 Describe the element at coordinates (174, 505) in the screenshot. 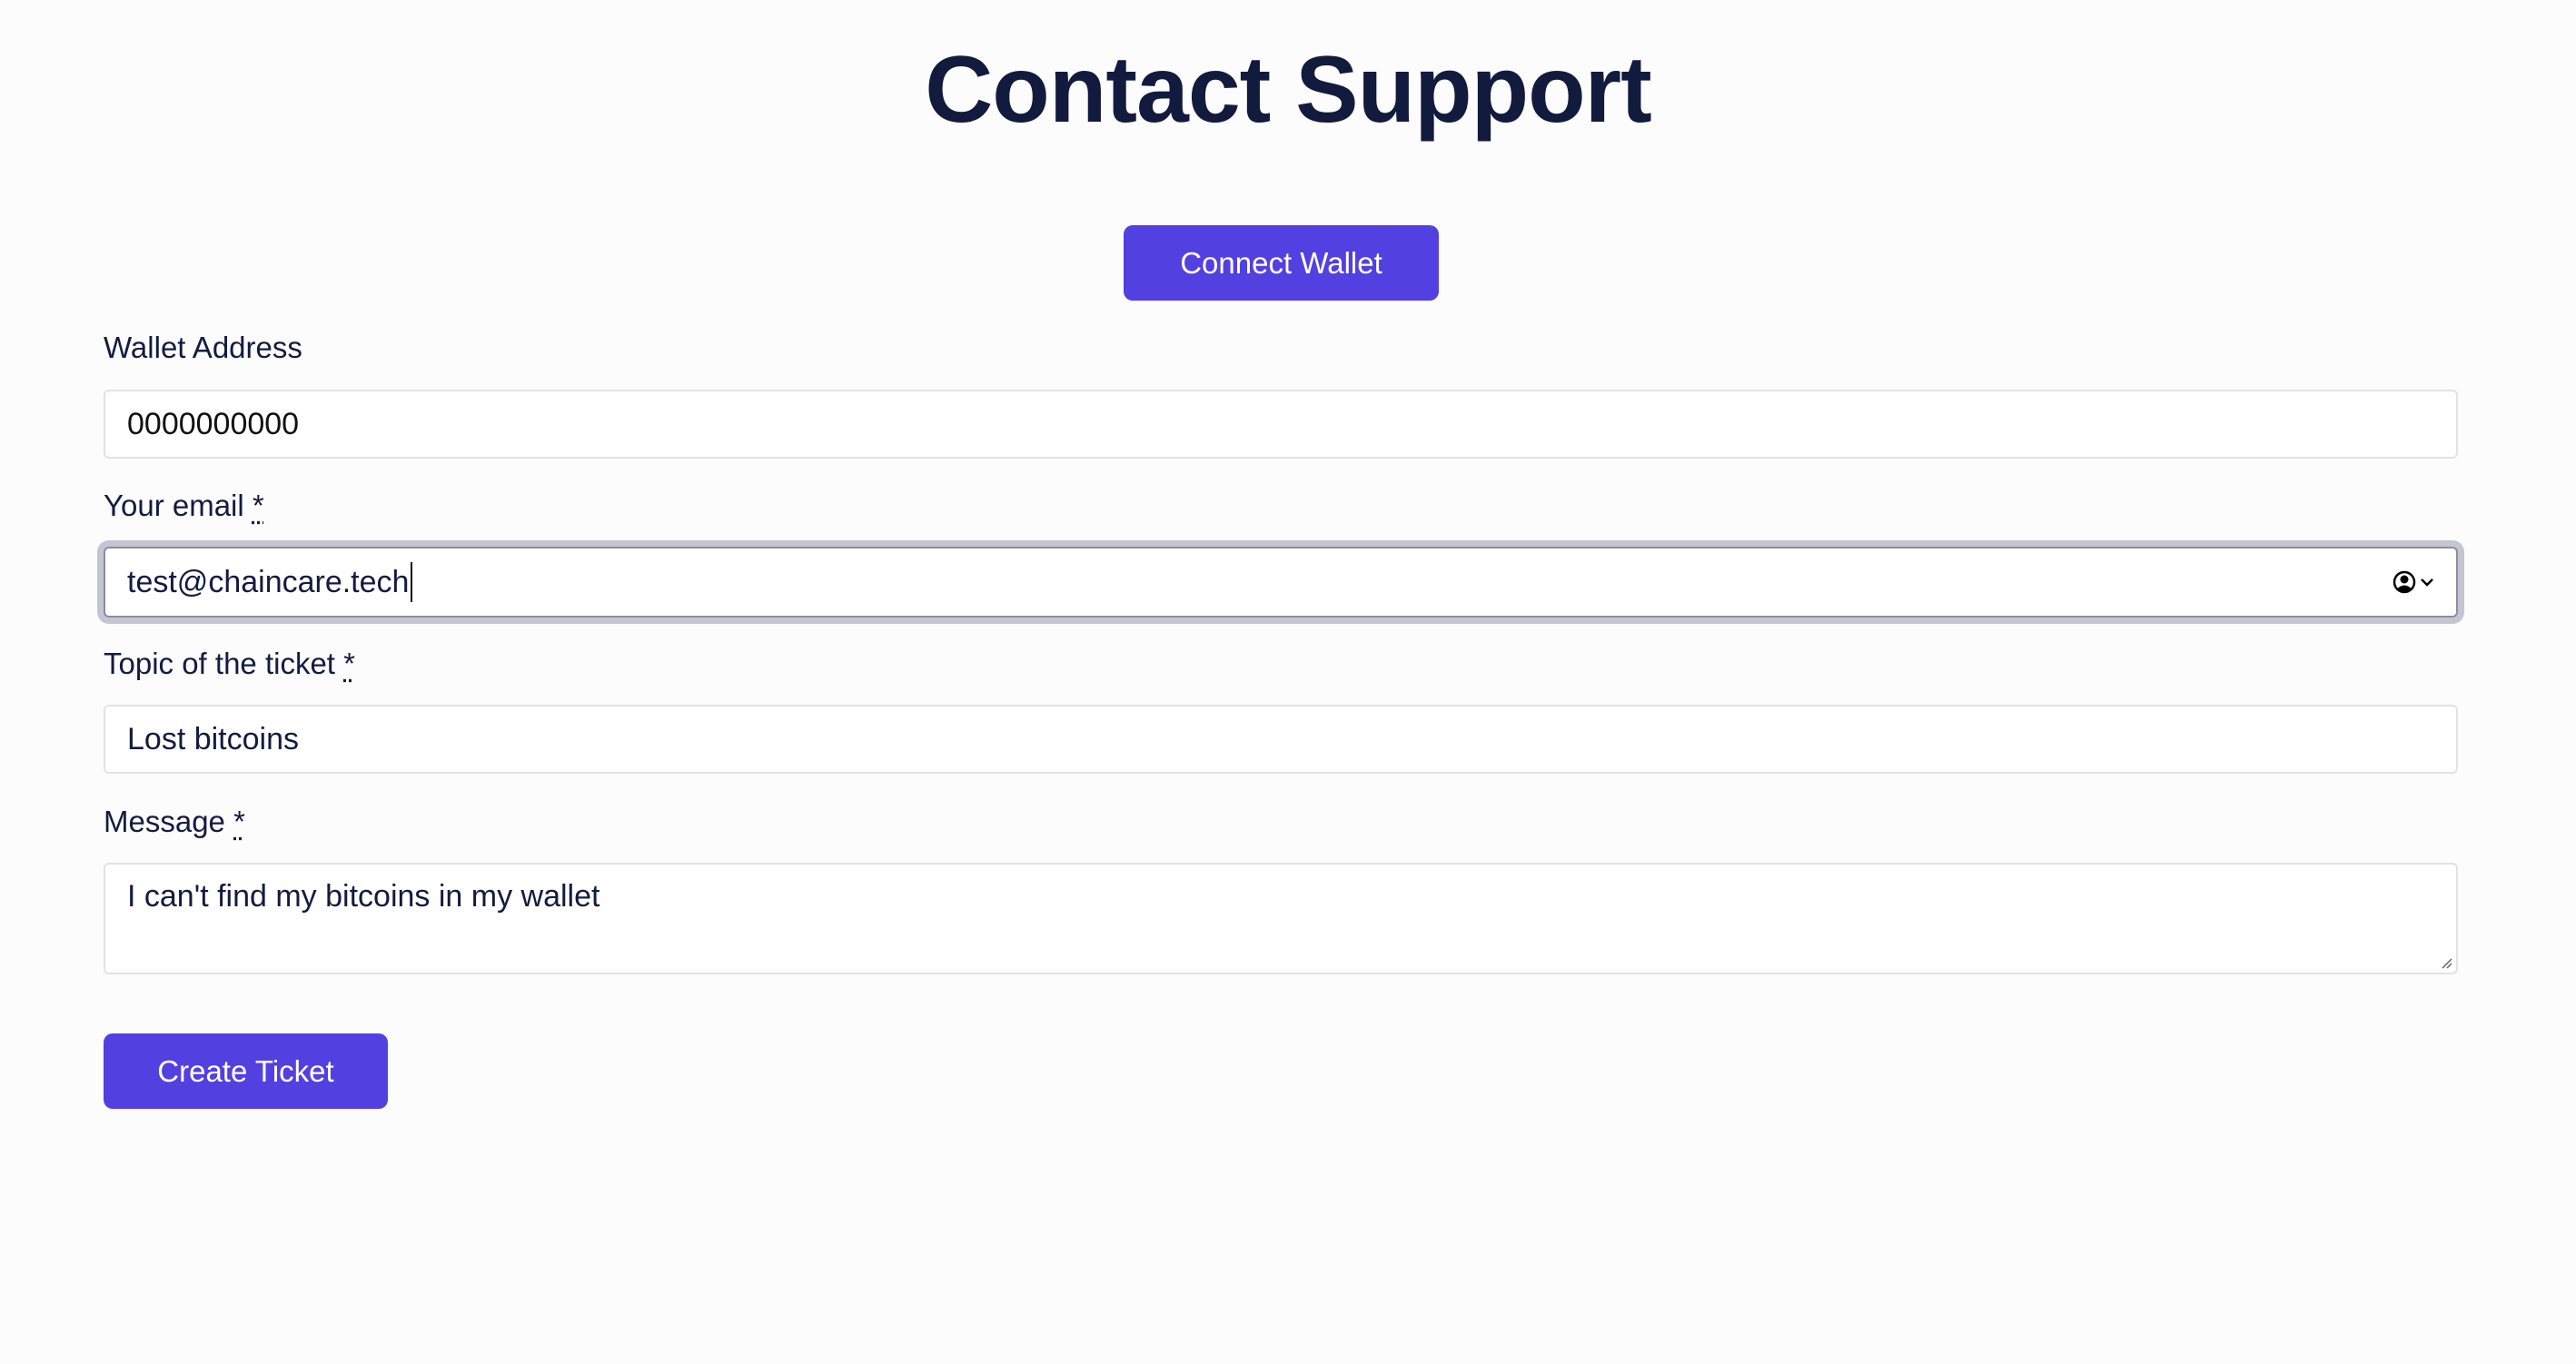

I see `email-label-text: Your email` at that location.